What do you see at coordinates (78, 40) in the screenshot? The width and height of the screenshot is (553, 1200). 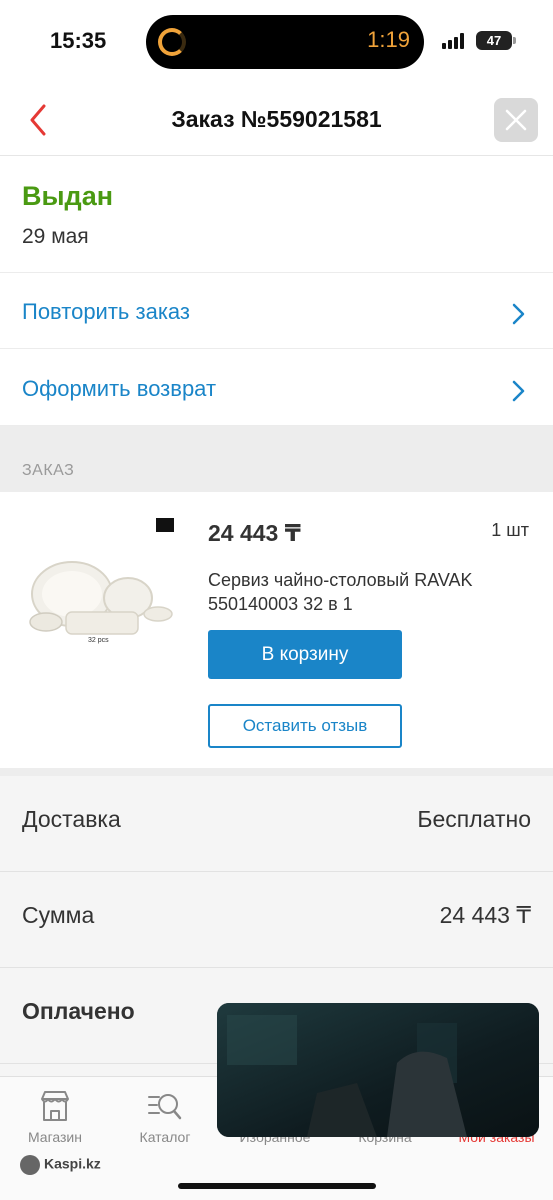 I see `status-time: 15:35` at bounding box center [78, 40].